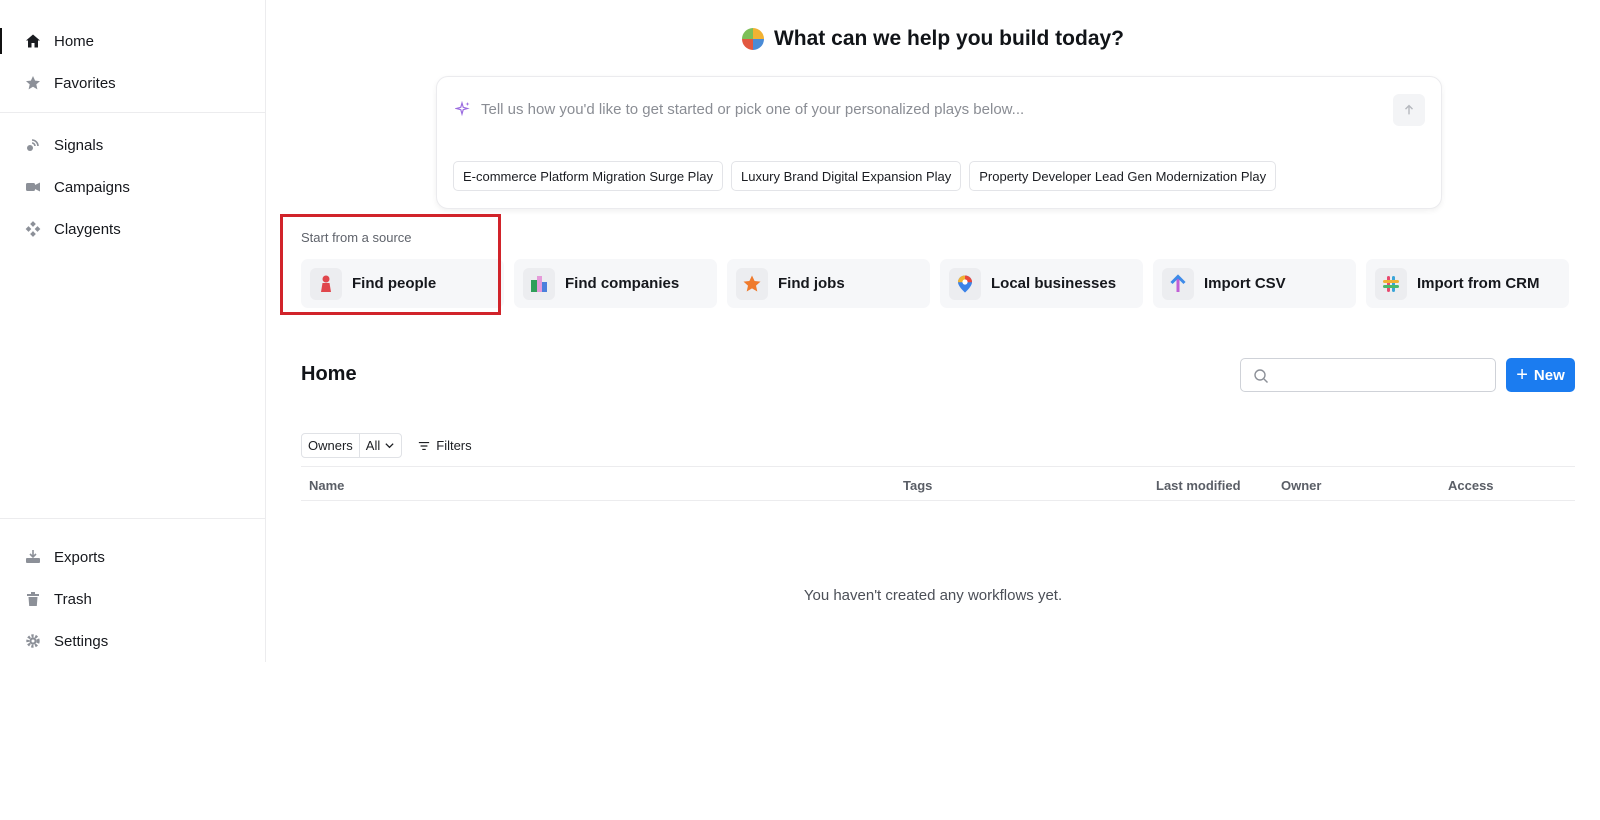 This screenshot has width=1600, height=820. I want to click on trash-icon, so click(33, 599).